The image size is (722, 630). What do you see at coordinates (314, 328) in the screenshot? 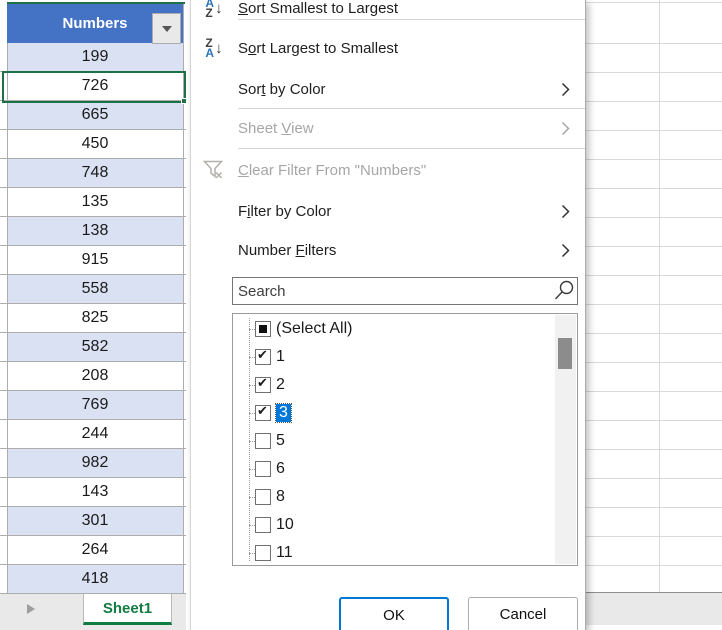
I see `filter-value-label: (Select All)` at bounding box center [314, 328].